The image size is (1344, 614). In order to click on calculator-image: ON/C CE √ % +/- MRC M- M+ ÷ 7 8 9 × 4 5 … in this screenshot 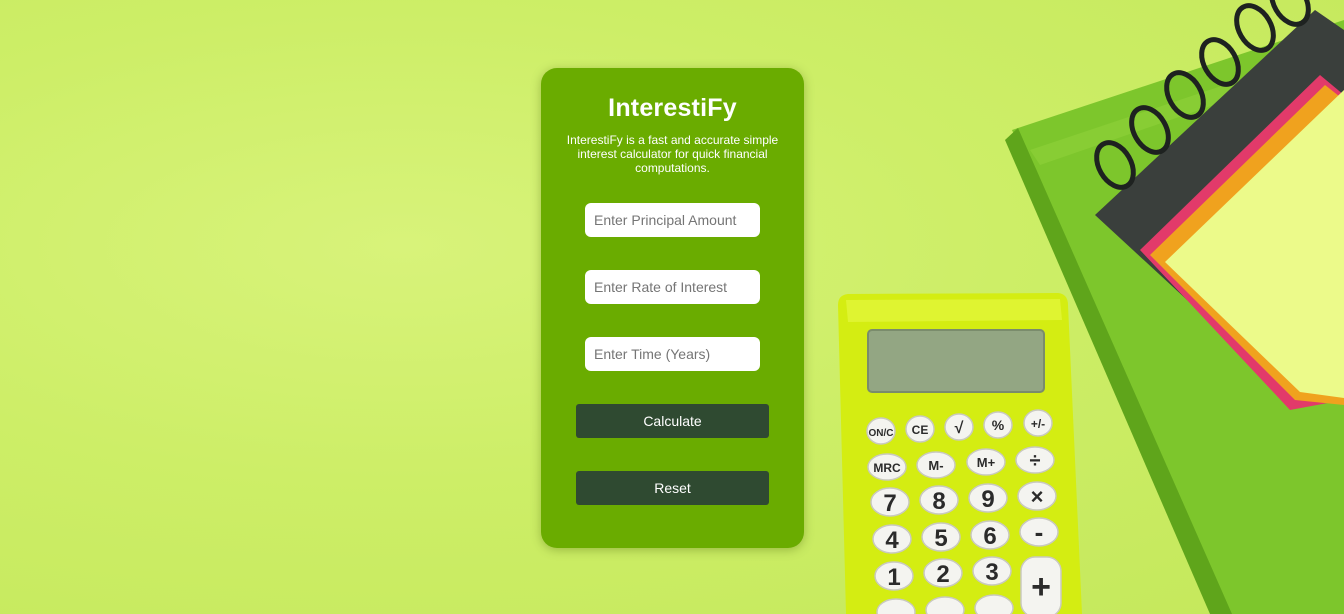, I will do `click(960, 453)`.